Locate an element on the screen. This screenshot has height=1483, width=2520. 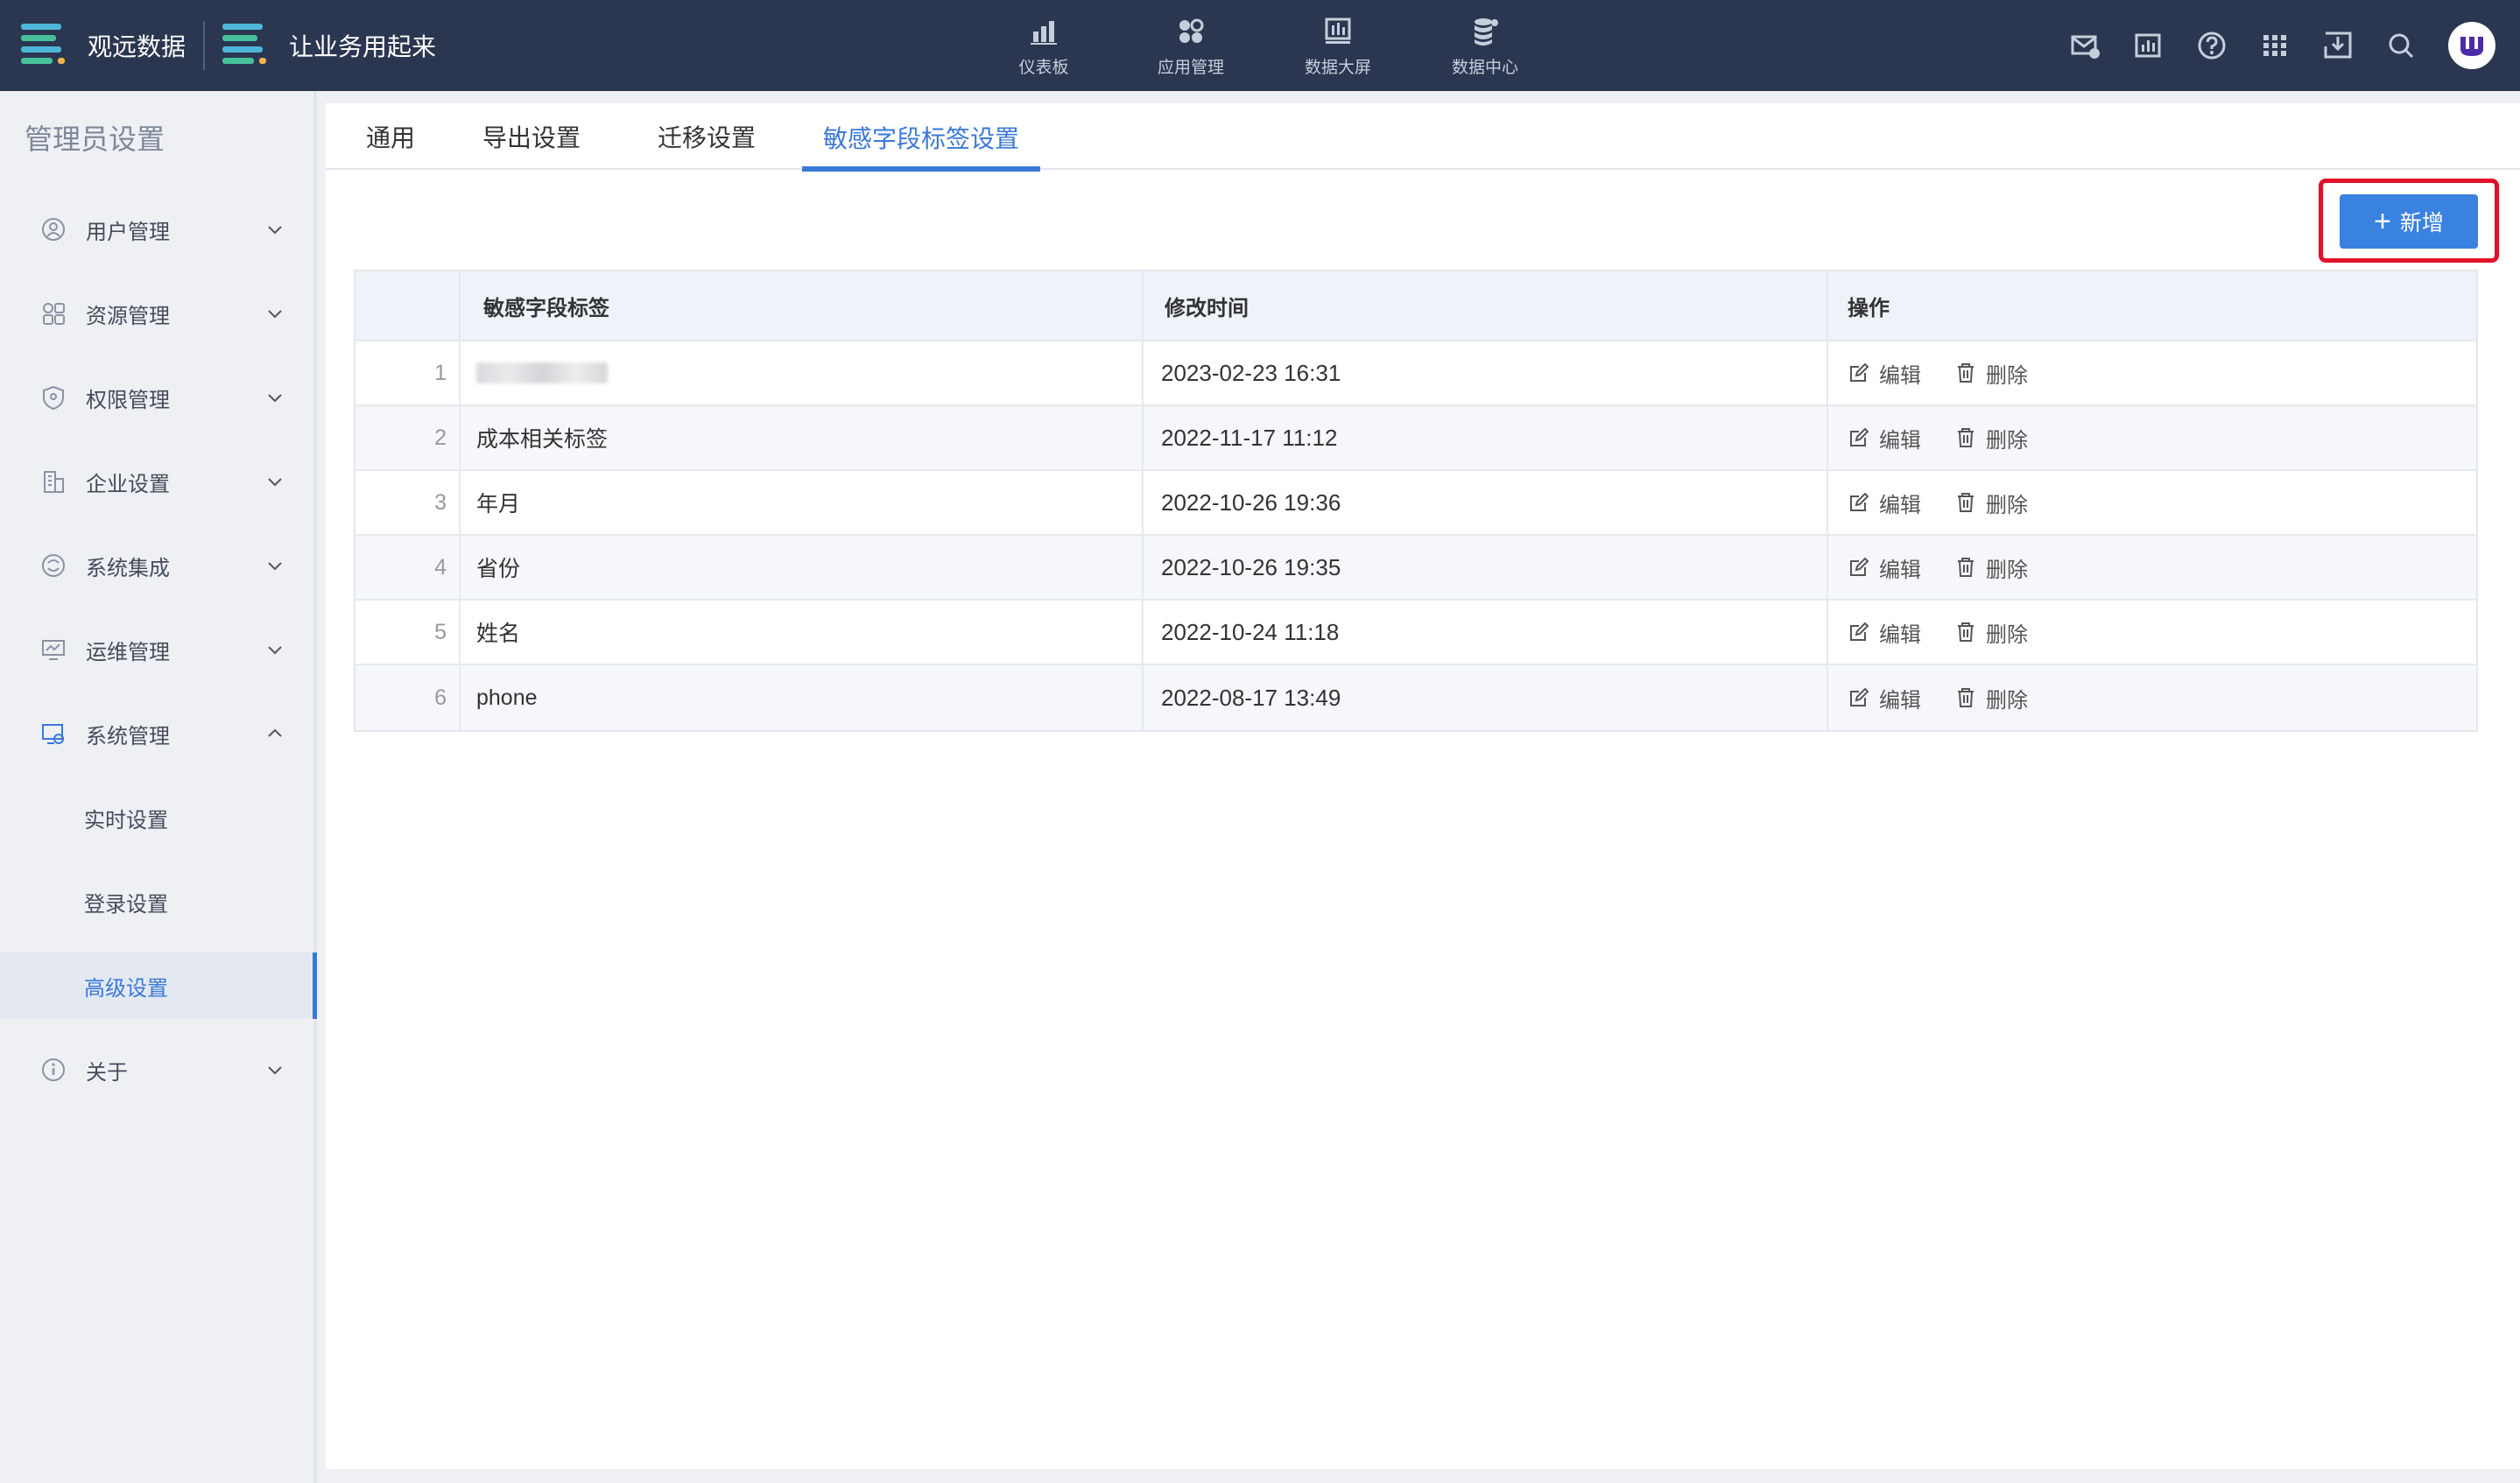
nav-app-management: 应用管理 is located at coordinates (1190, 45).